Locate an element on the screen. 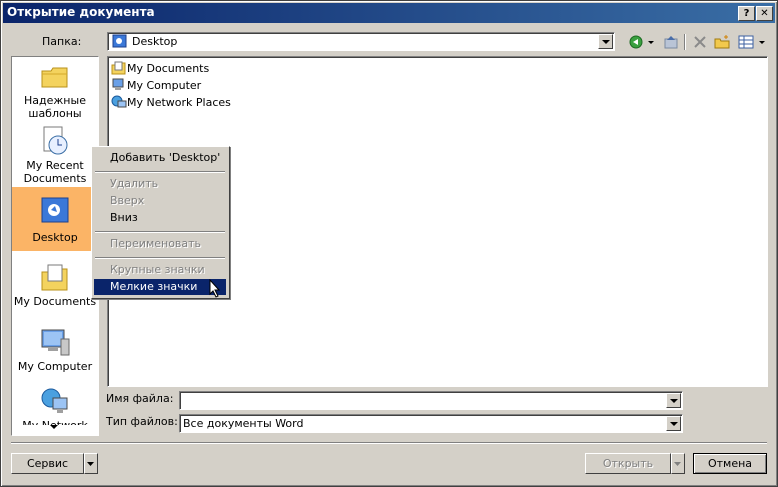 This screenshot has width=778, height=487. views-dropdown-icon is located at coordinates (762, 42).